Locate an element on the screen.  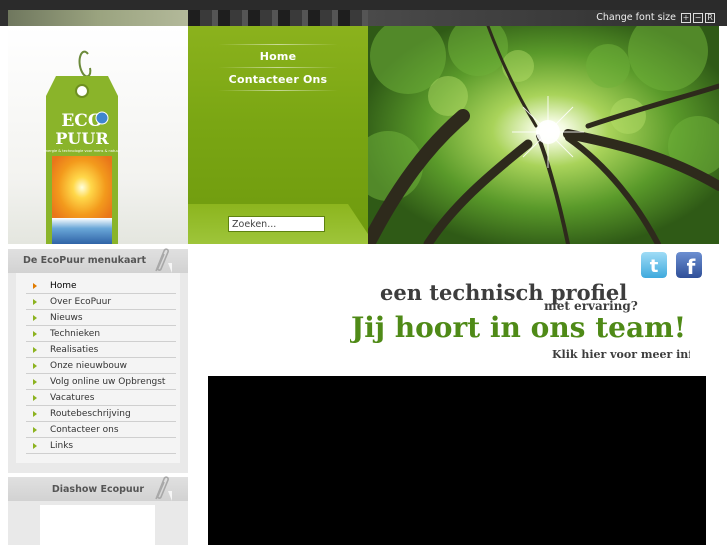
sidebar-item-technieken: Technieken is located at coordinates (101, 334).